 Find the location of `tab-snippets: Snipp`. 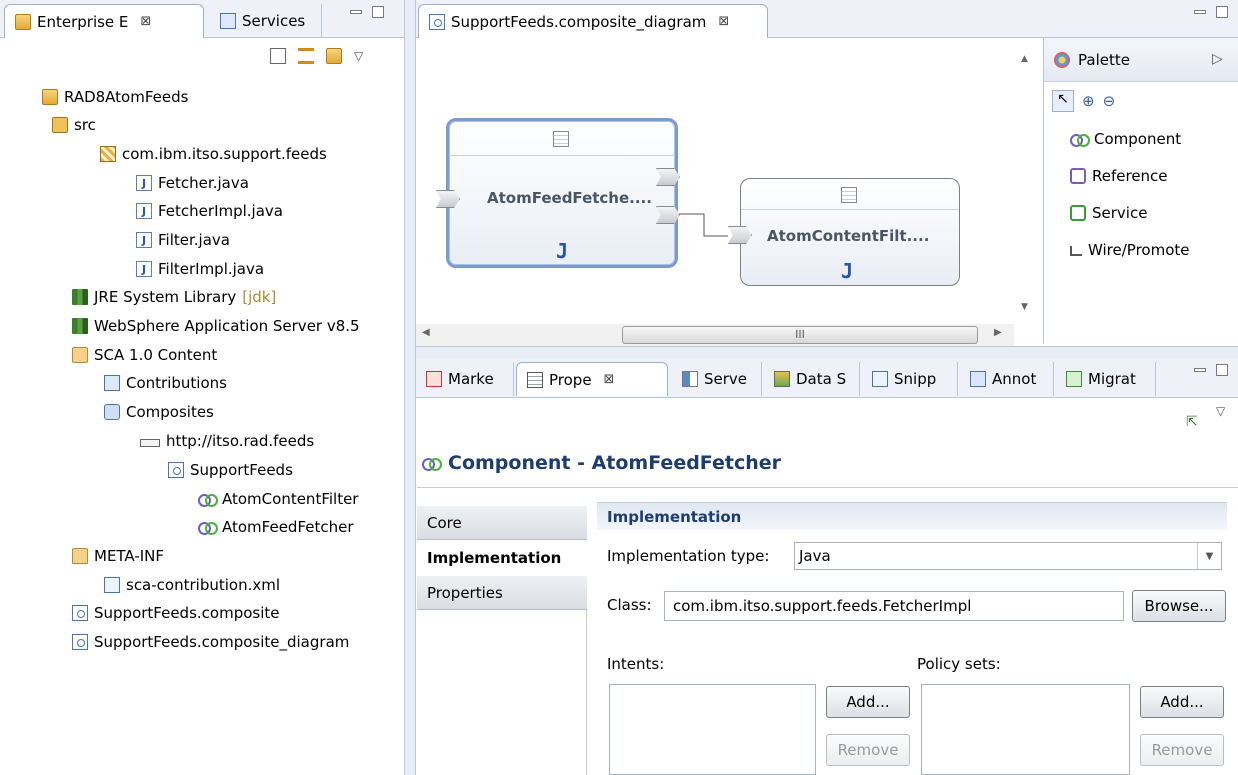

tab-snippets: Snipp is located at coordinates (910, 379).